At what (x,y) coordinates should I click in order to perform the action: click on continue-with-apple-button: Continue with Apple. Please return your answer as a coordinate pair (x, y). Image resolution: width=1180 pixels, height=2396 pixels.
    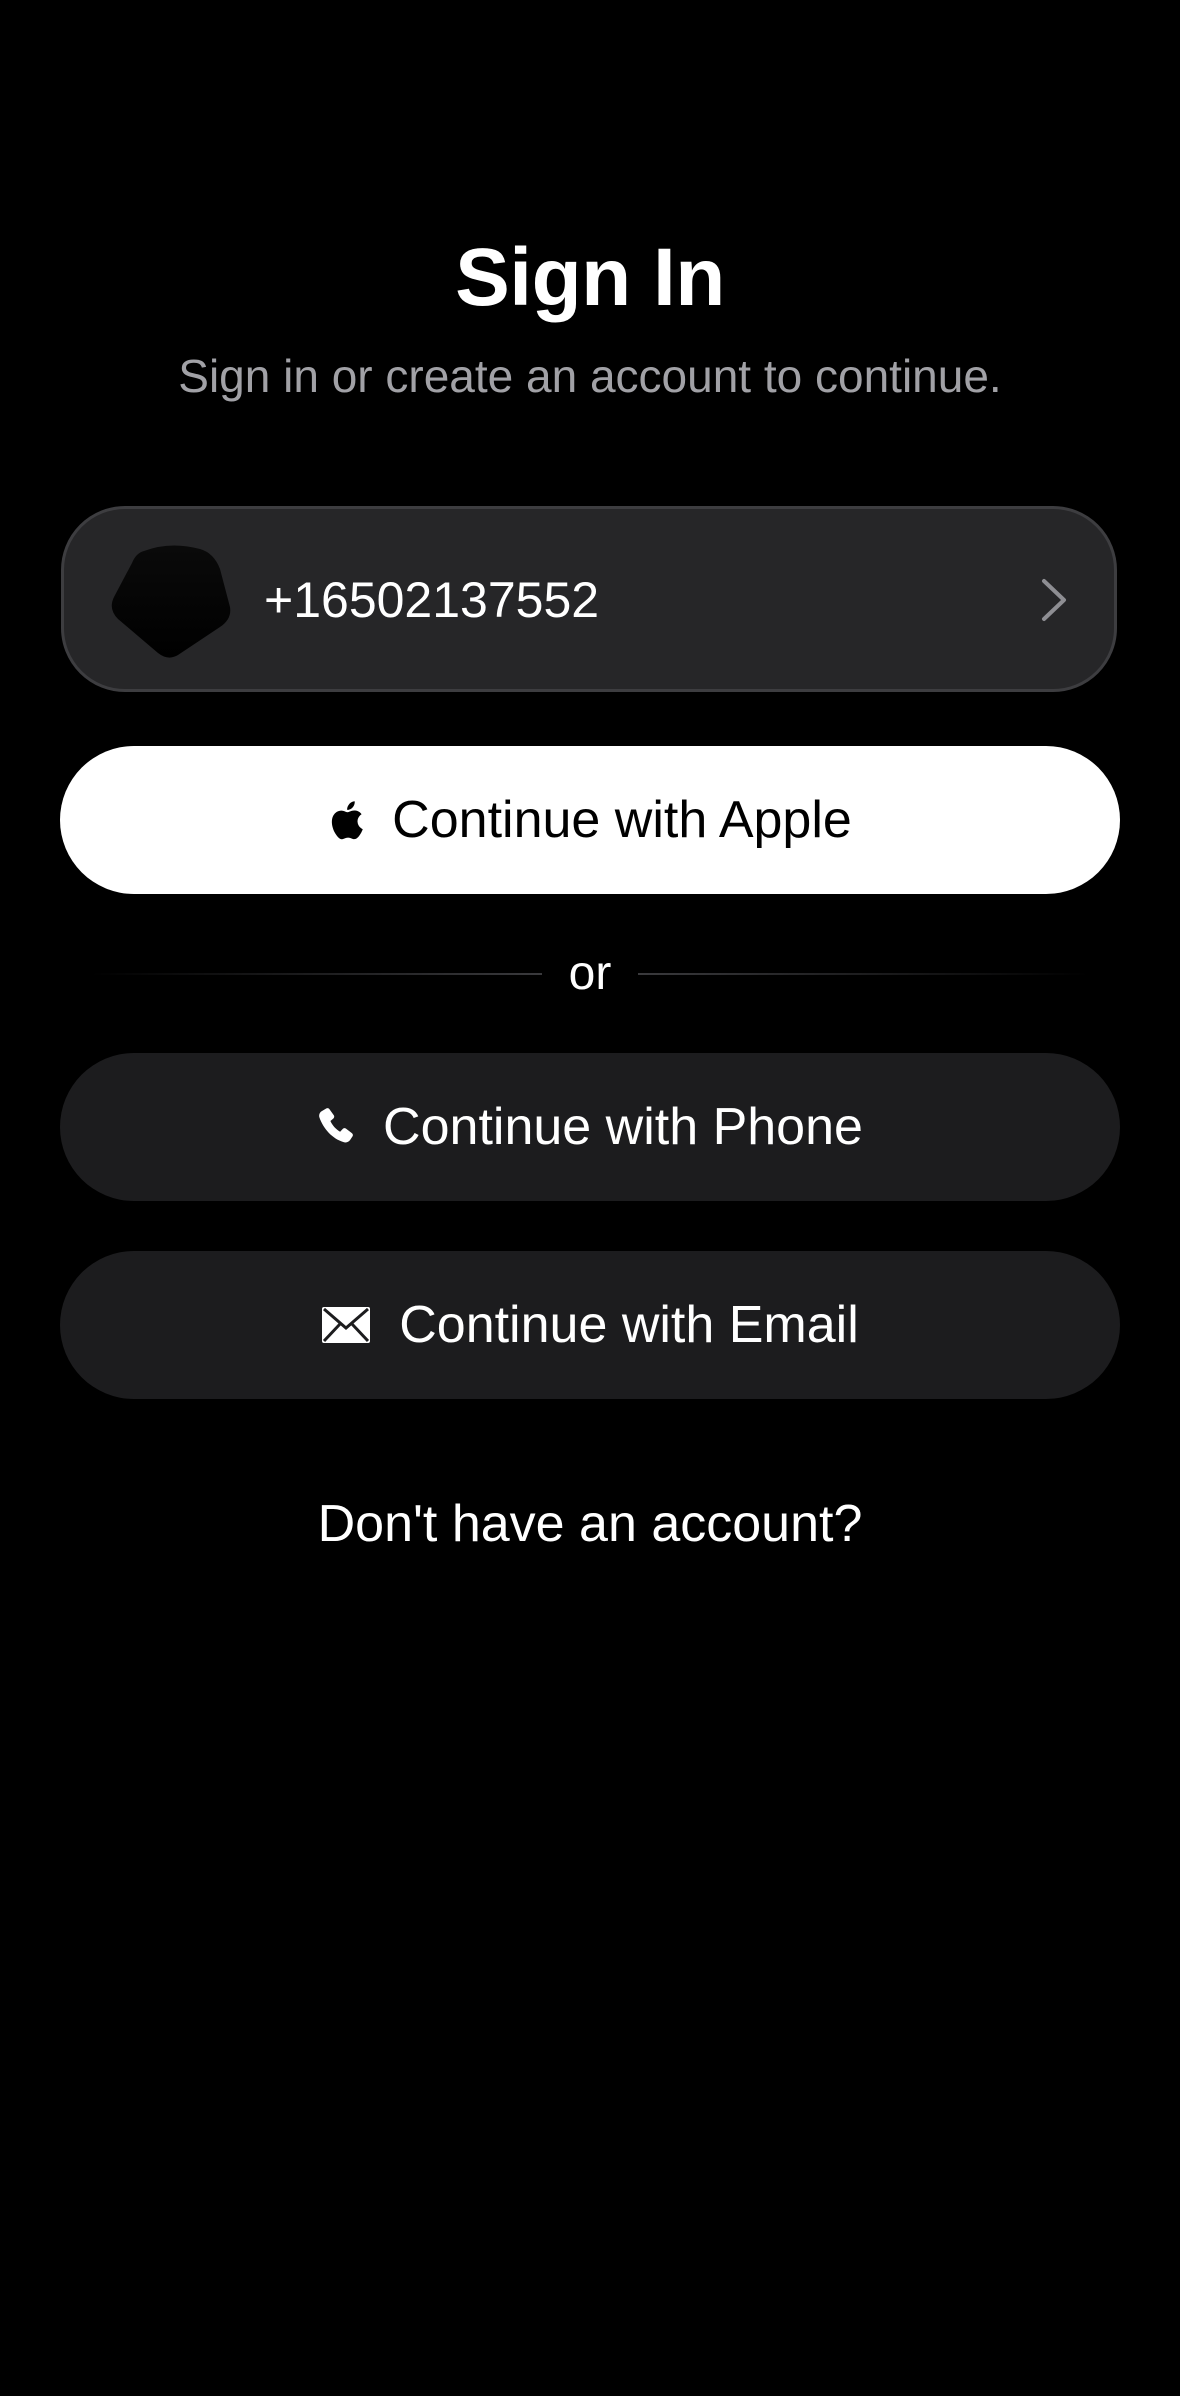
    Looking at the image, I should click on (590, 820).